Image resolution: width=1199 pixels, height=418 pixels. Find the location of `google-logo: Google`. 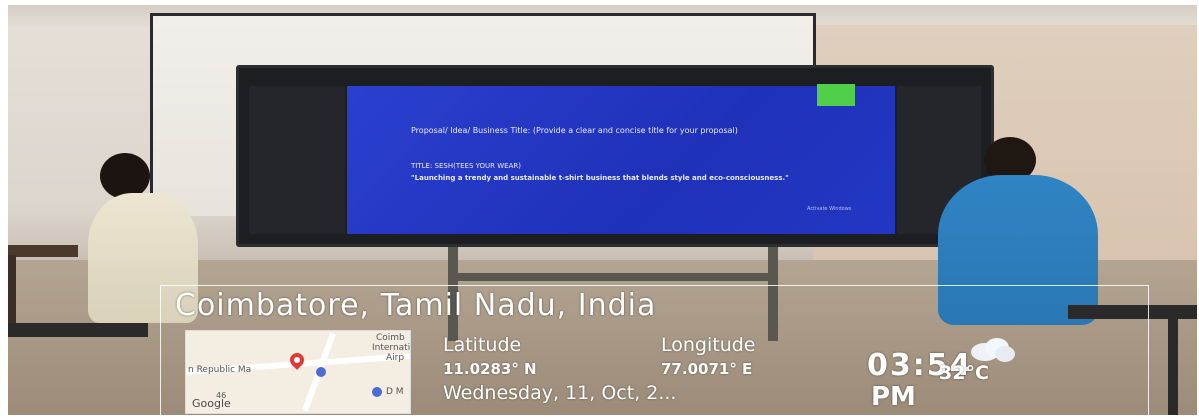

google-logo: Google is located at coordinates (211, 403).